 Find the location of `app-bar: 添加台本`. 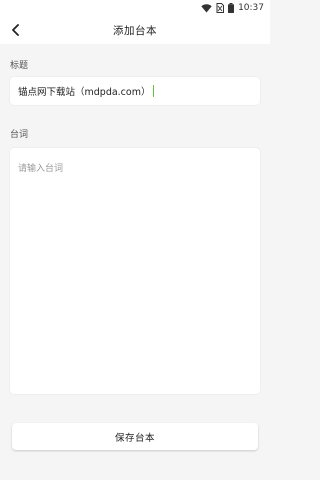

app-bar: 添加台本 is located at coordinates (135, 30).